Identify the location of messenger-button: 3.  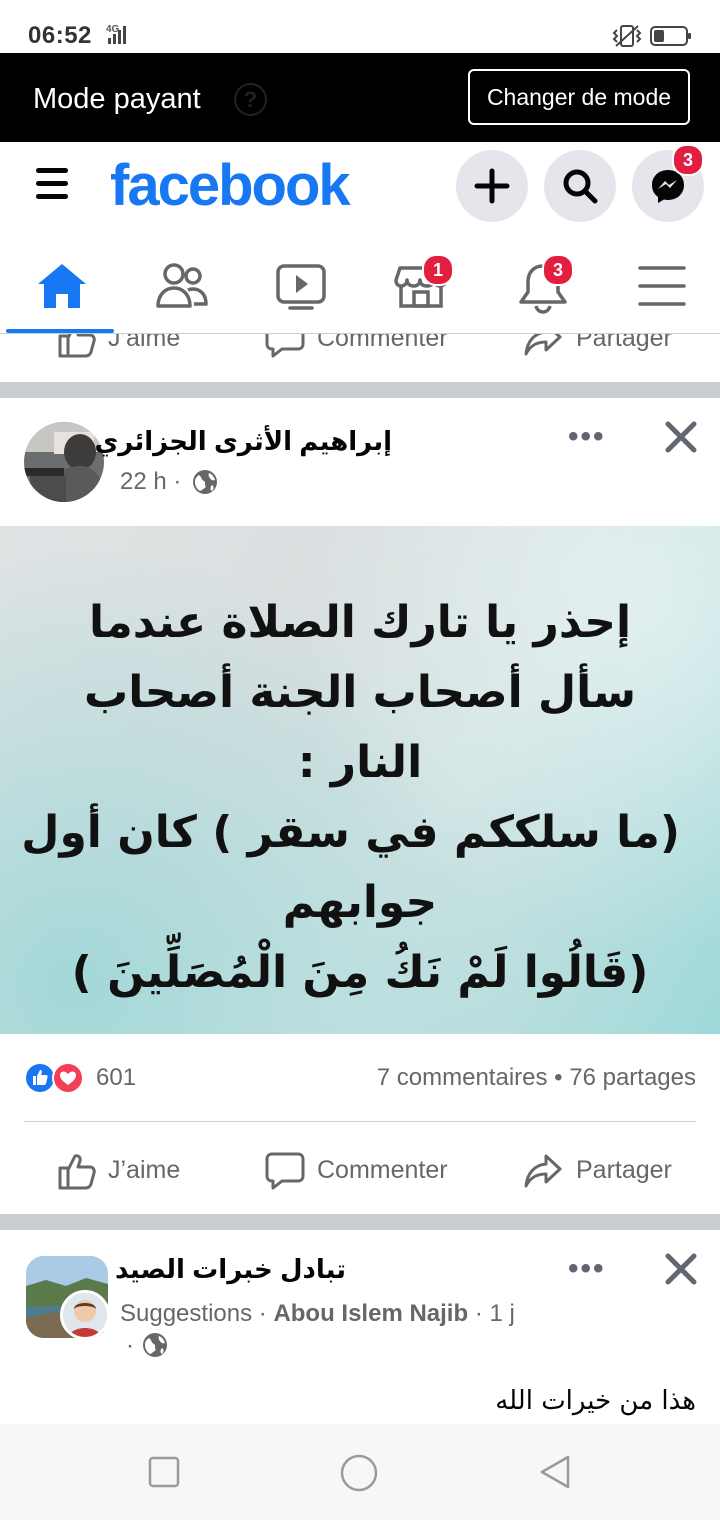
(668, 183).